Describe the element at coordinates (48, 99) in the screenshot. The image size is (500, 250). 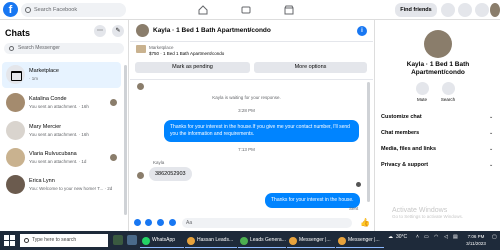
I see `chat-name: Katalina Conde` at that location.